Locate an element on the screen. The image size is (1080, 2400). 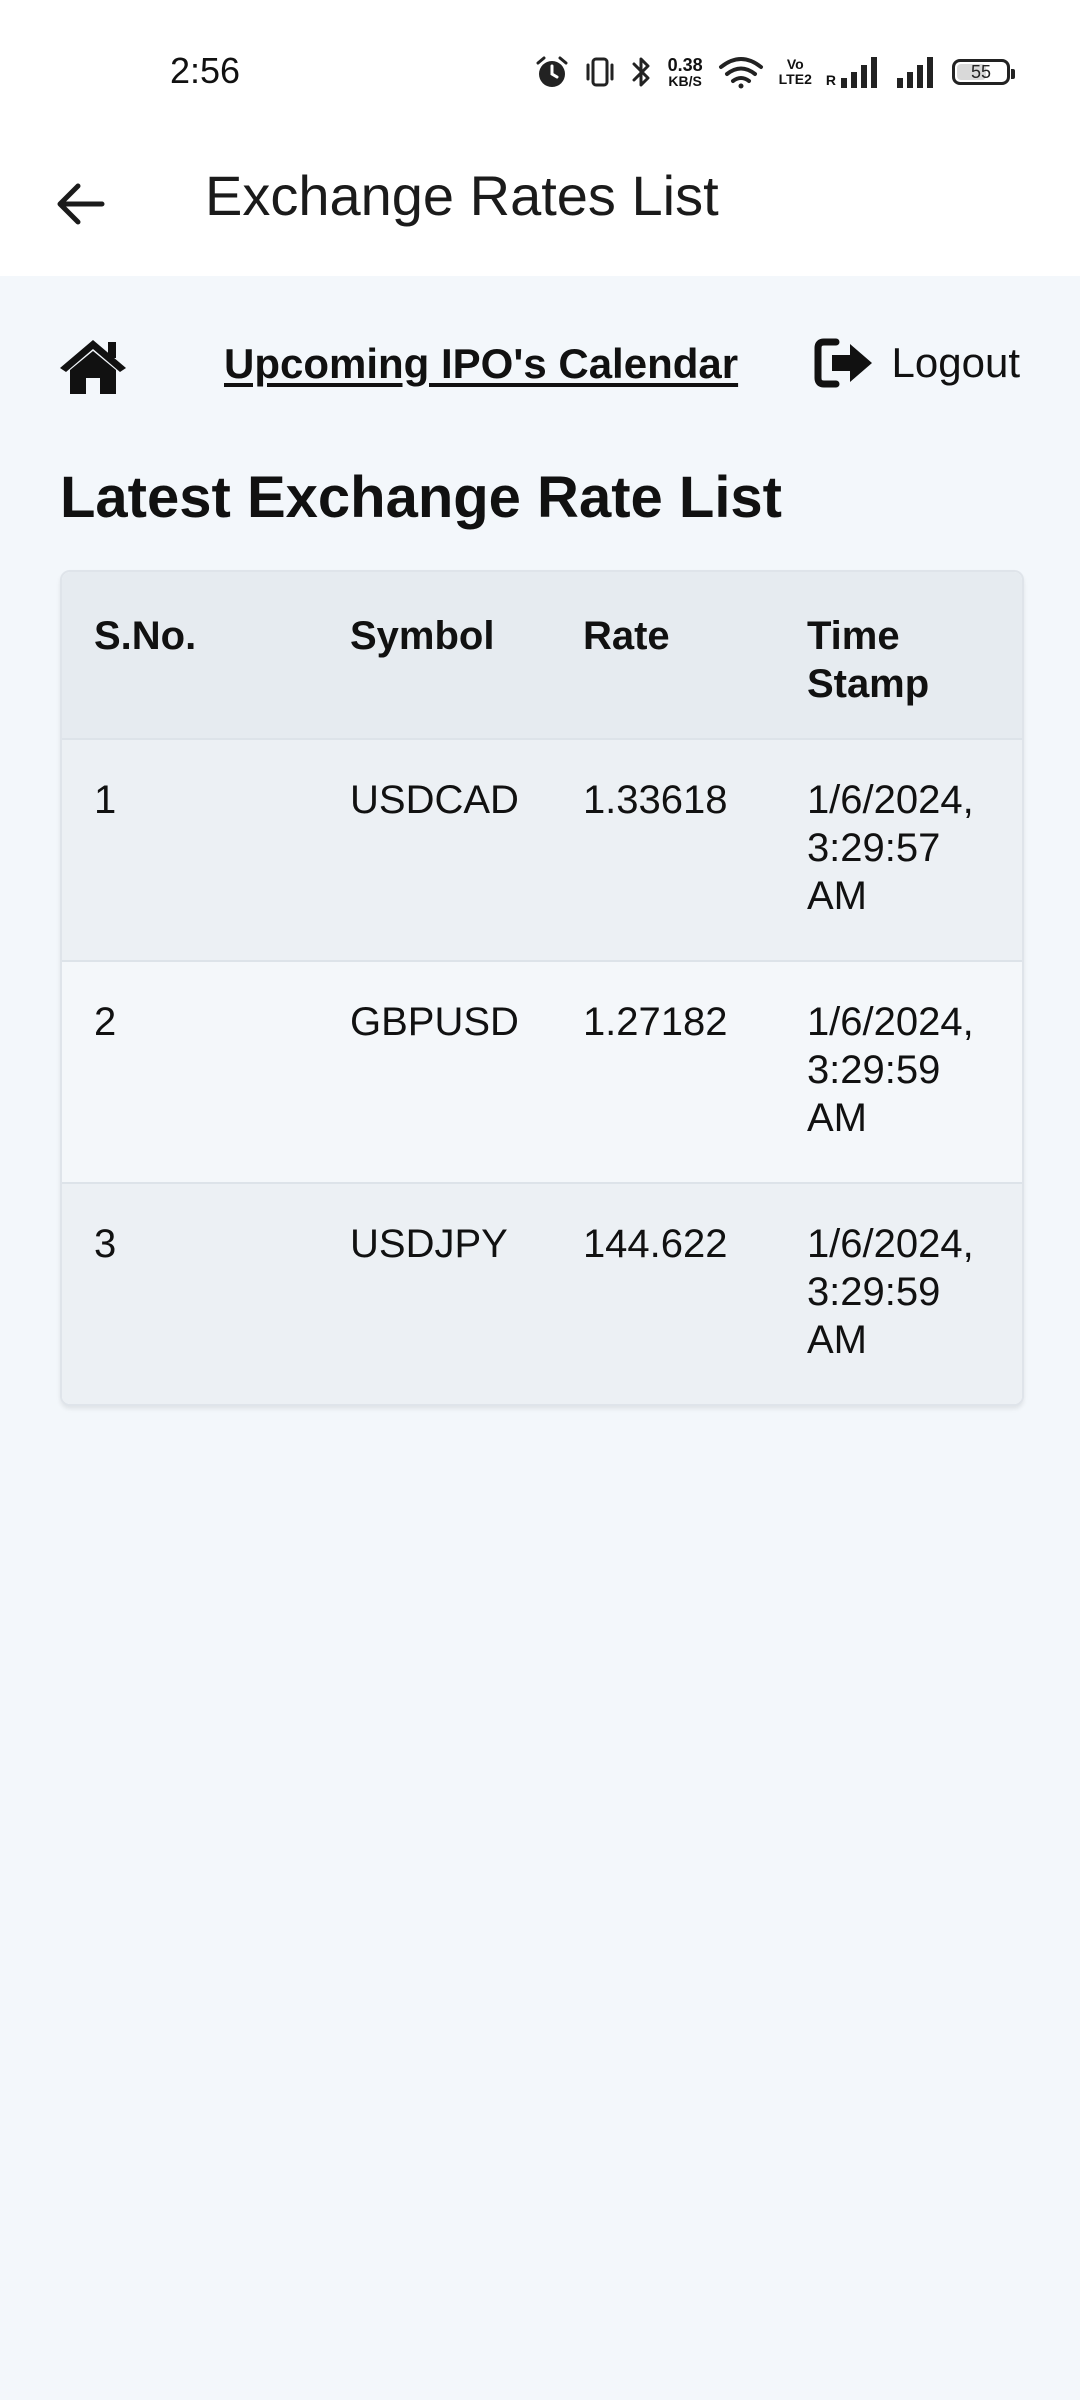
column-header-symbol: Symbol is located at coordinates (434, 655).